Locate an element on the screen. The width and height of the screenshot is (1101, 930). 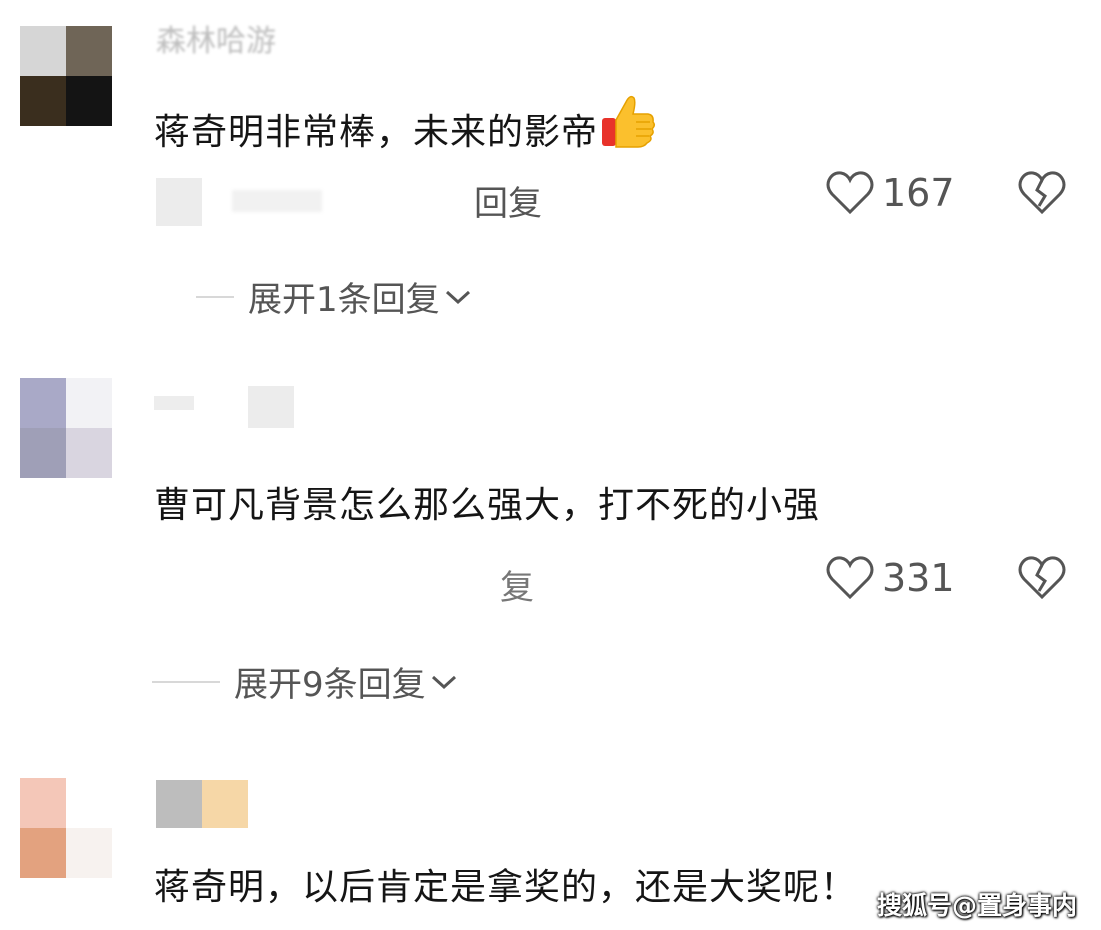
comment-date is located at coordinates (277, 201).